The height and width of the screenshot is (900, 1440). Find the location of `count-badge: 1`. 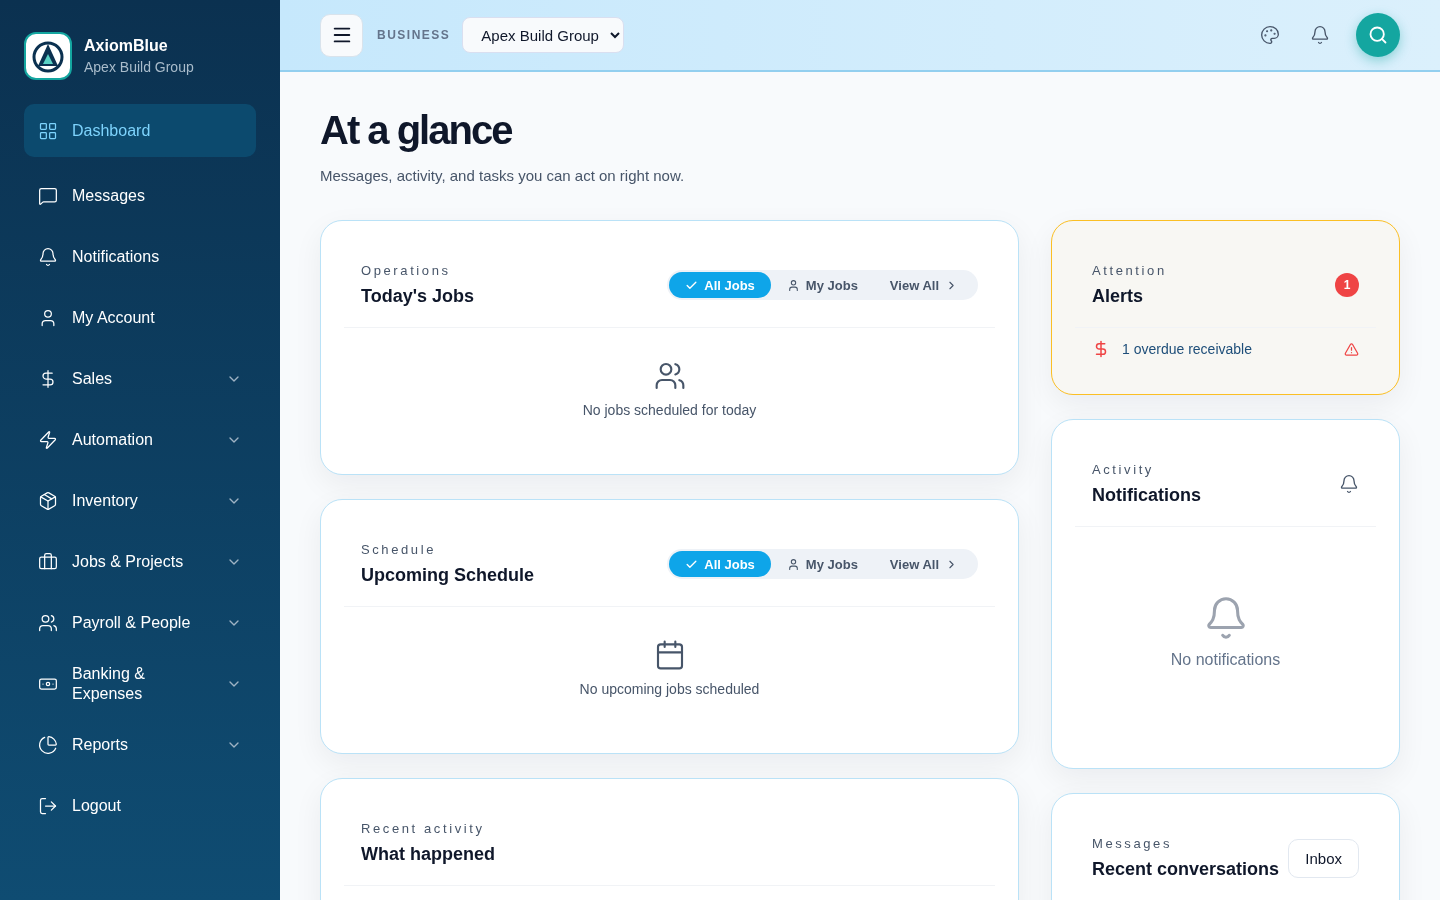

count-badge: 1 is located at coordinates (1347, 285).